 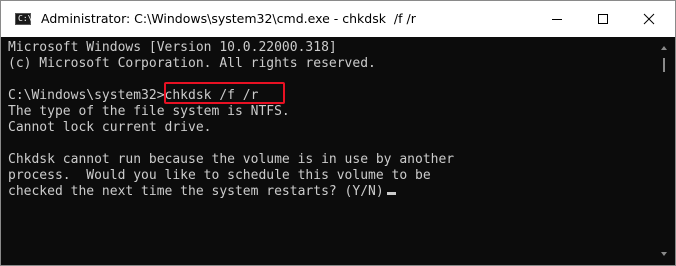 I want to click on console-line: The type of the file system is NTFS., so click(x=149, y=111).